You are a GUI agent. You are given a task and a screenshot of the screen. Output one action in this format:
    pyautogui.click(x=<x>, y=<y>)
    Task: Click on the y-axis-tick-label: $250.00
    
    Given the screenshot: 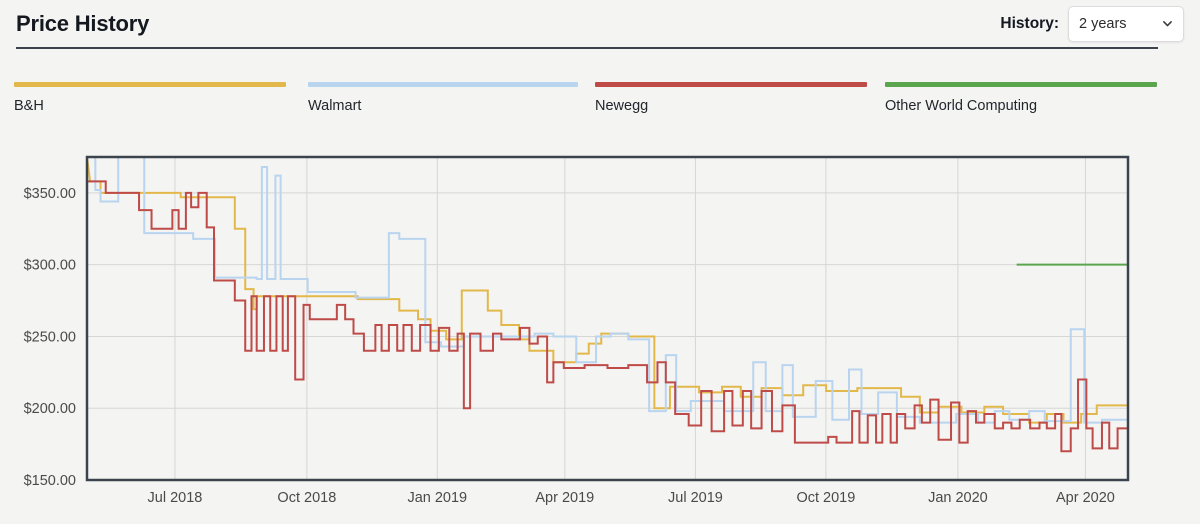 What is the action you would take?
    pyautogui.click(x=50, y=337)
    